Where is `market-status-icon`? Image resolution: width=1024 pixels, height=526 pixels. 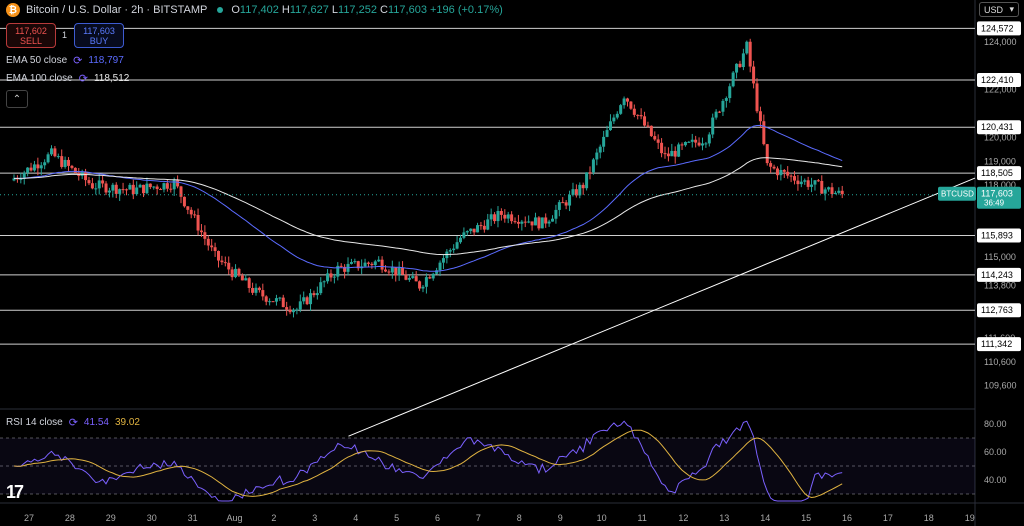 market-status-icon is located at coordinates (220, 10).